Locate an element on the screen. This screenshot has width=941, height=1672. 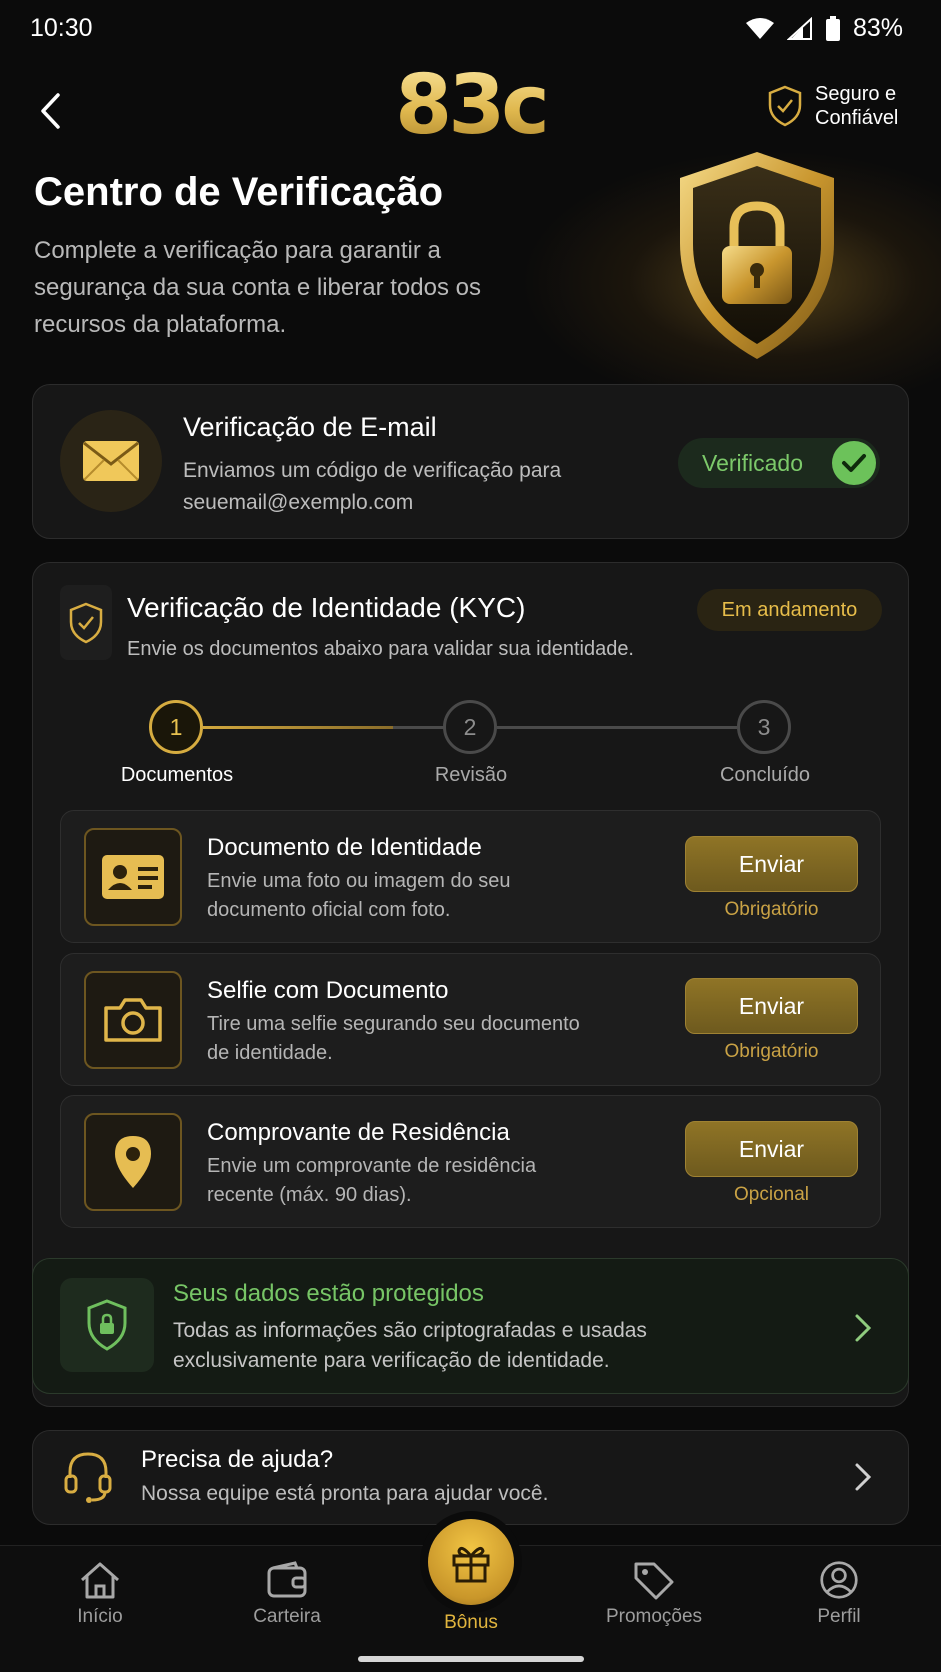
document-title: Documento de Identidade is located at coordinates (344, 847).